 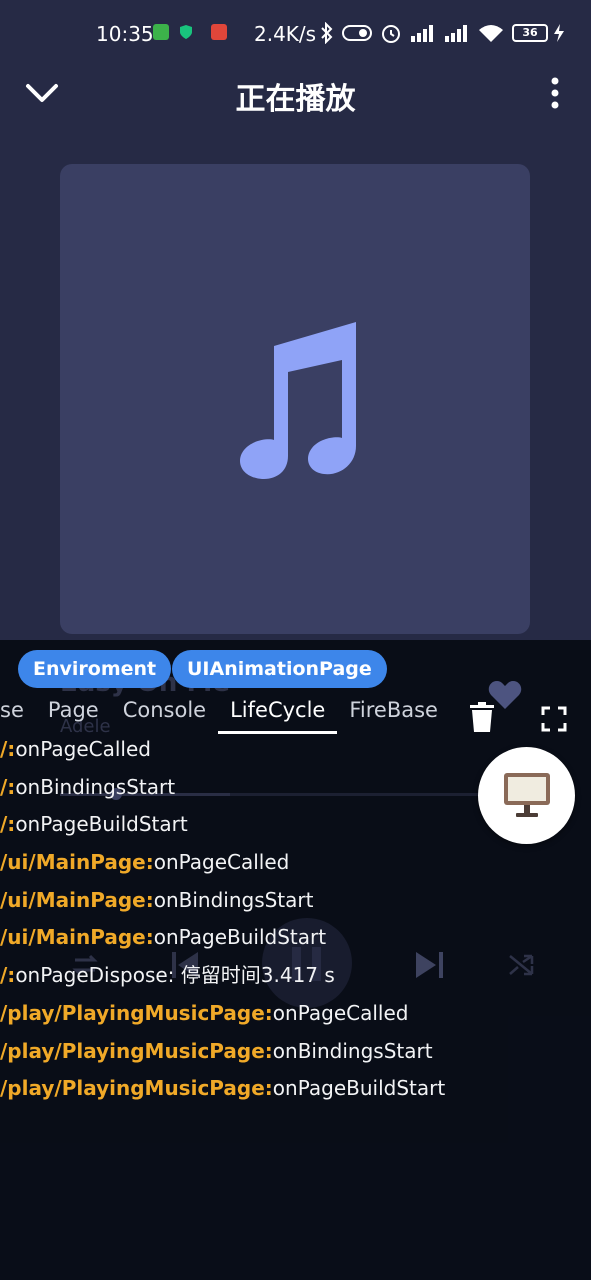 I want to click on monitor-icon, so click(x=527, y=795).